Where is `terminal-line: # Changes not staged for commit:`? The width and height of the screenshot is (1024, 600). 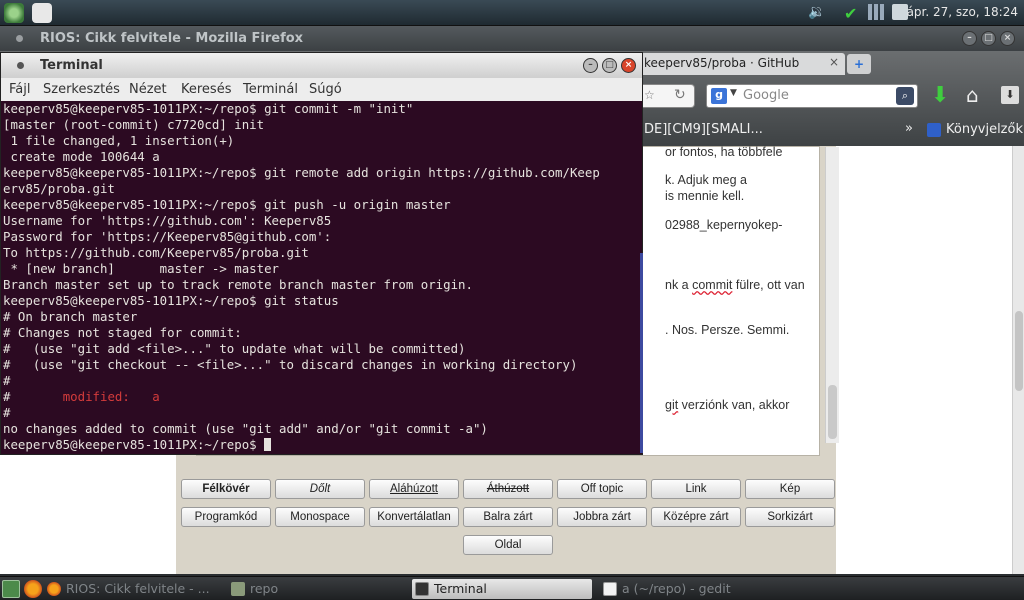 terminal-line: # Changes not staged for commit: is located at coordinates (122, 332).